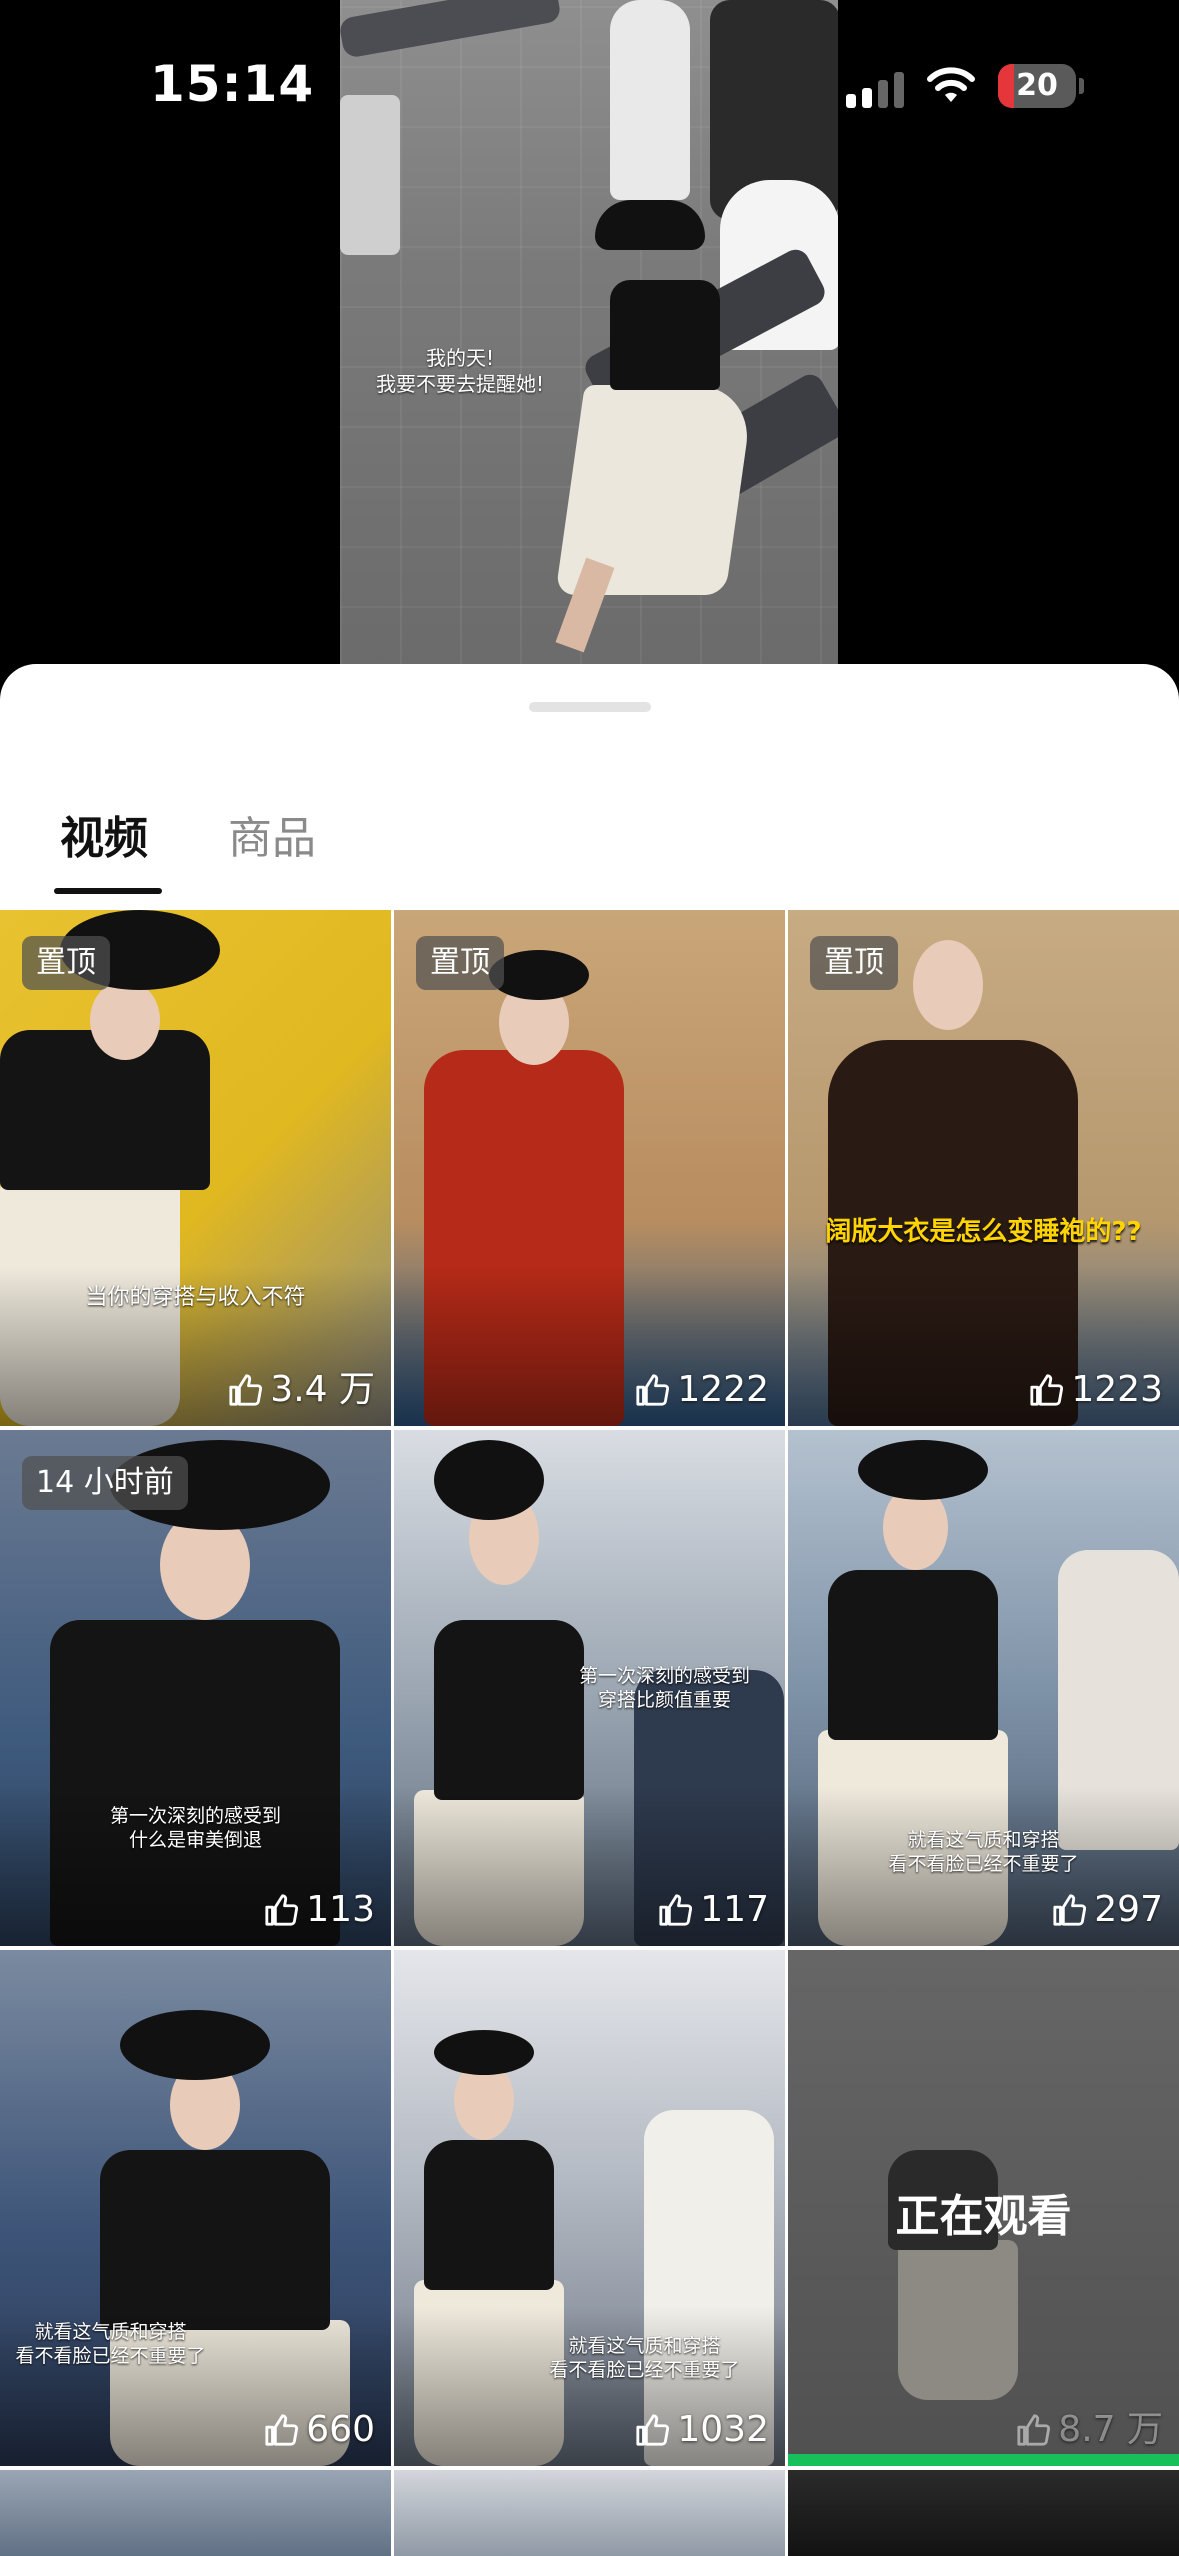 The height and width of the screenshot is (2556, 1179). I want to click on likes-count: 1223, so click(1117, 1389).